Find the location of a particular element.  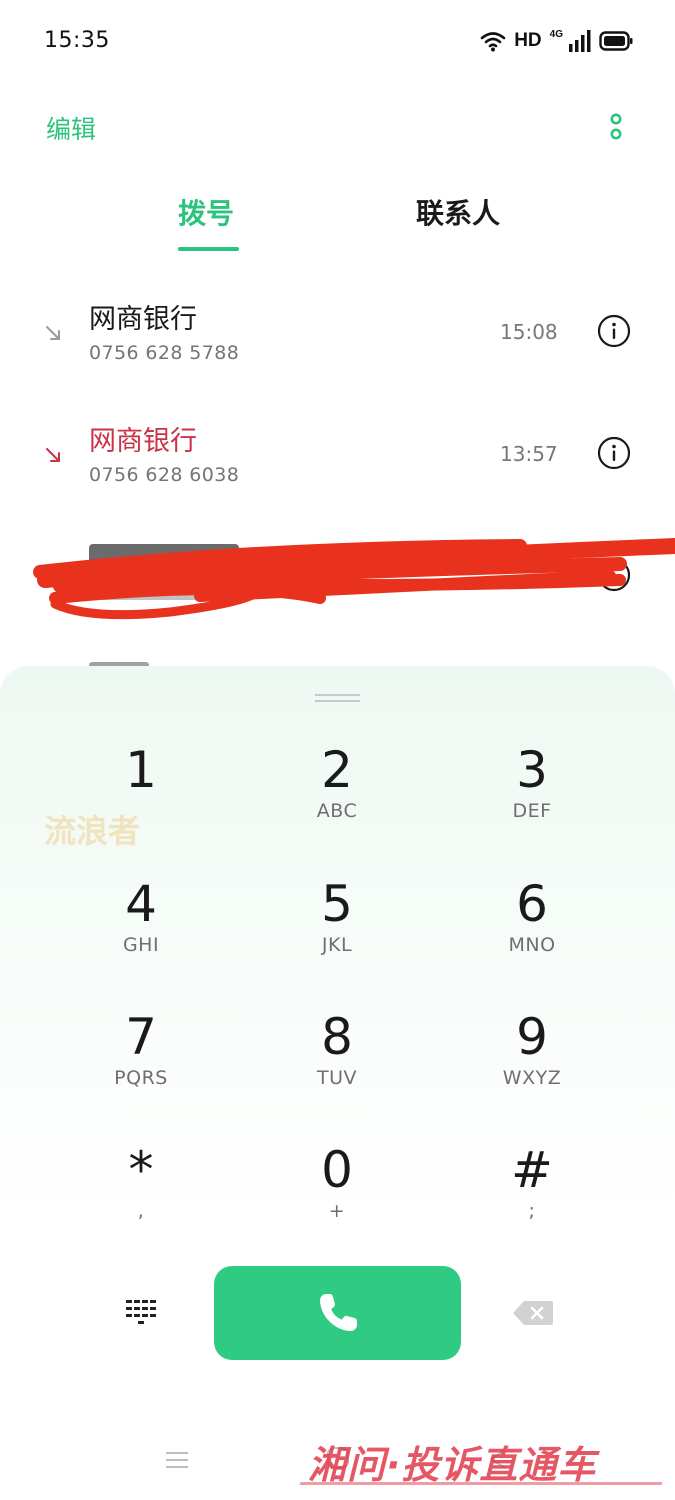

watermark-text: 流浪者 is located at coordinates (92, 831).